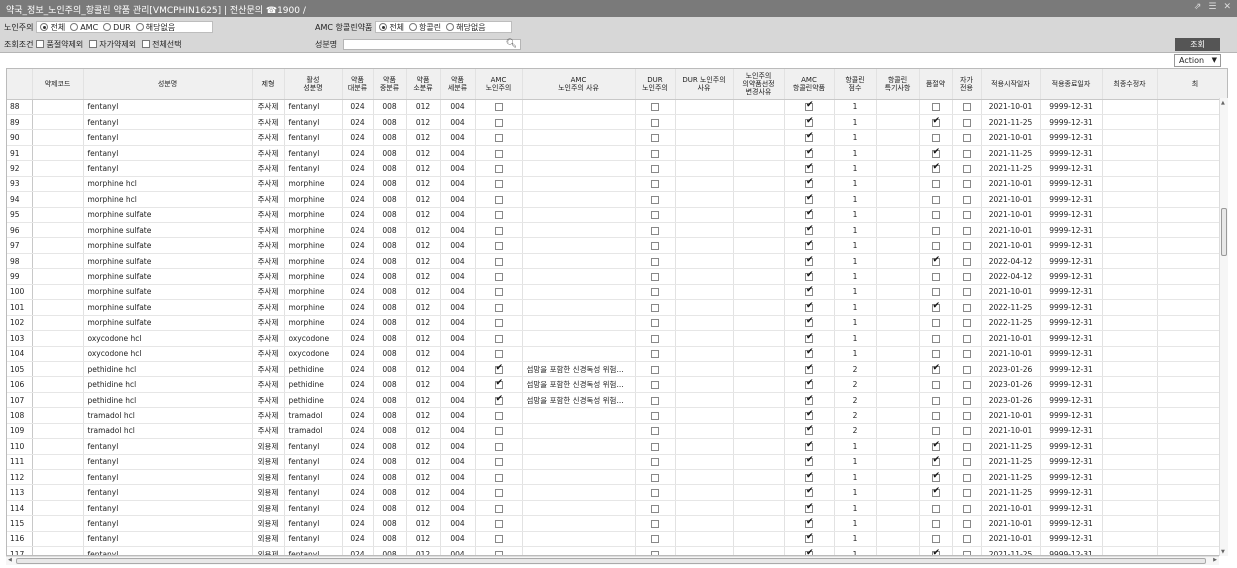 The height and width of the screenshot is (568, 1237). What do you see at coordinates (117, 27) in the screenshot?
I see `radio-elderly-dur: DUR` at bounding box center [117, 27].